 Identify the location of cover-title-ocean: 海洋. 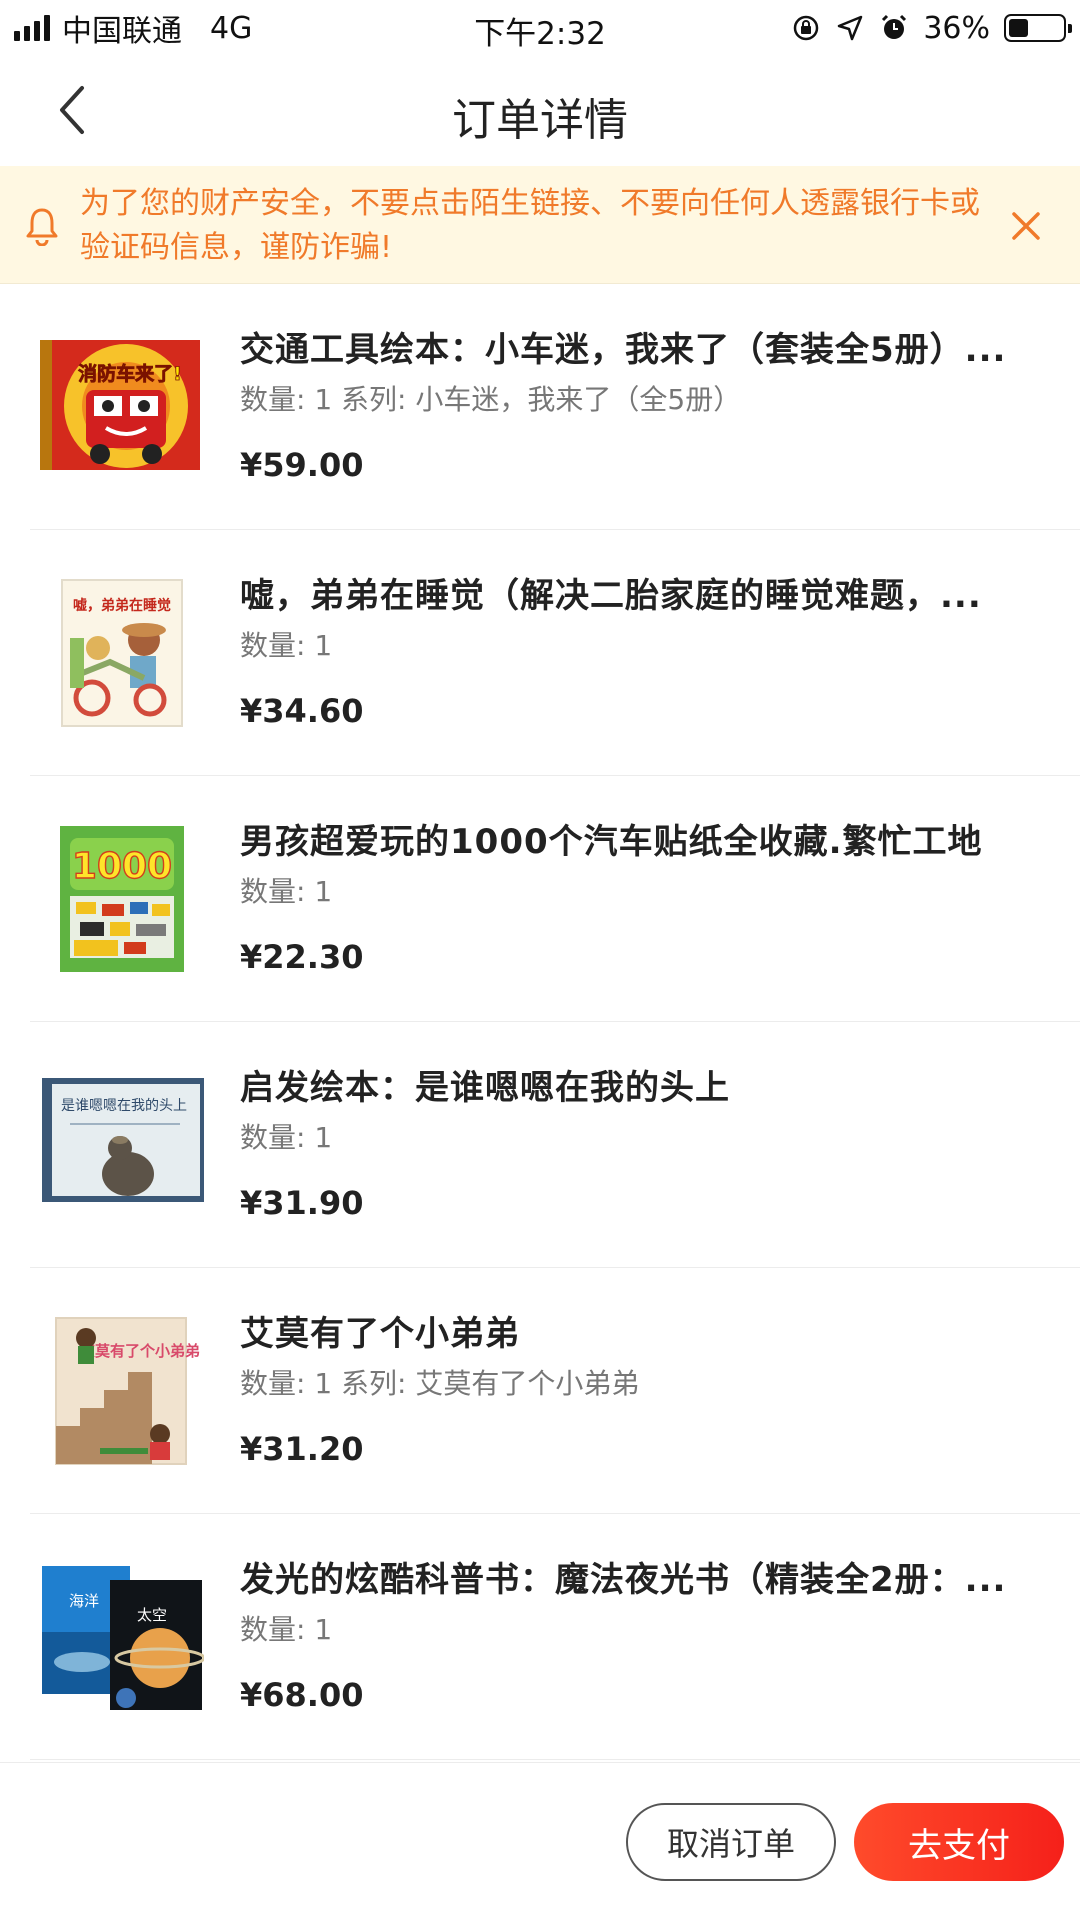
(84, 1601).